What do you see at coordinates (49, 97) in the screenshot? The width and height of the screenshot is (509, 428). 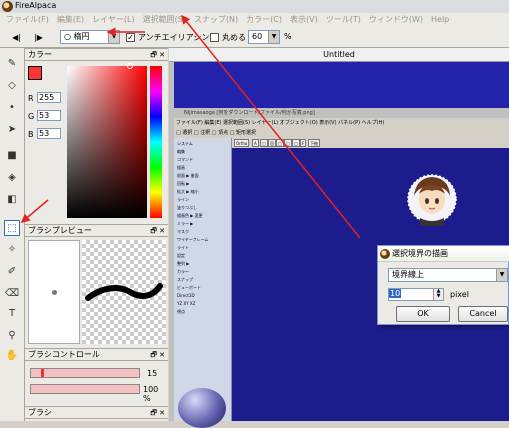 I see `r-input: 255` at bounding box center [49, 97].